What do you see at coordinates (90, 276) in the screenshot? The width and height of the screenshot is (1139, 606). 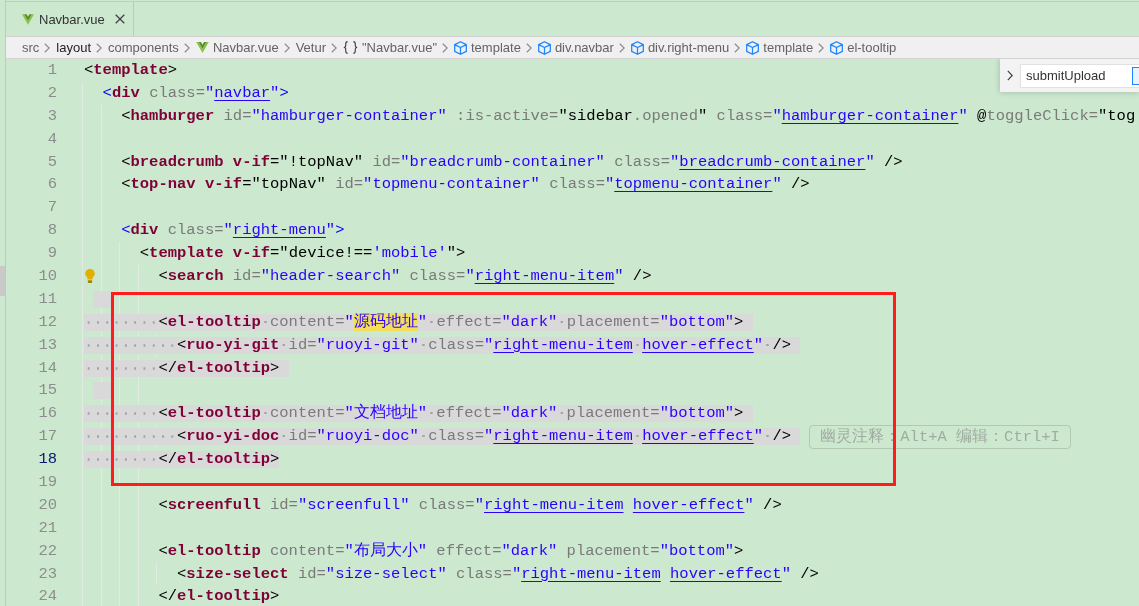 I see `lightbulb-icon` at bounding box center [90, 276].